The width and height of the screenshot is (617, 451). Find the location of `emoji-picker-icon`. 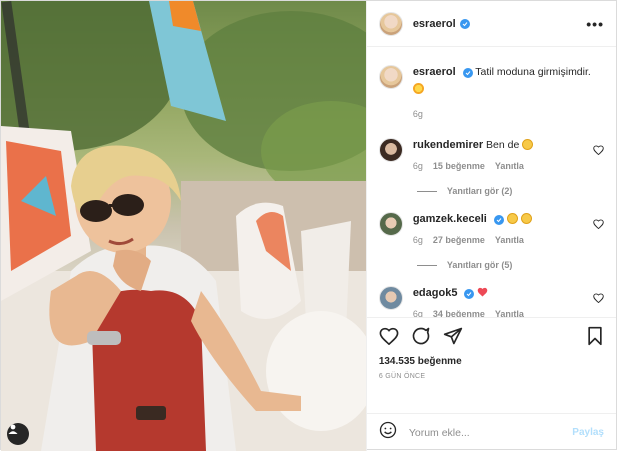

emoji-picker-icon is located at coordinates (388, 432).